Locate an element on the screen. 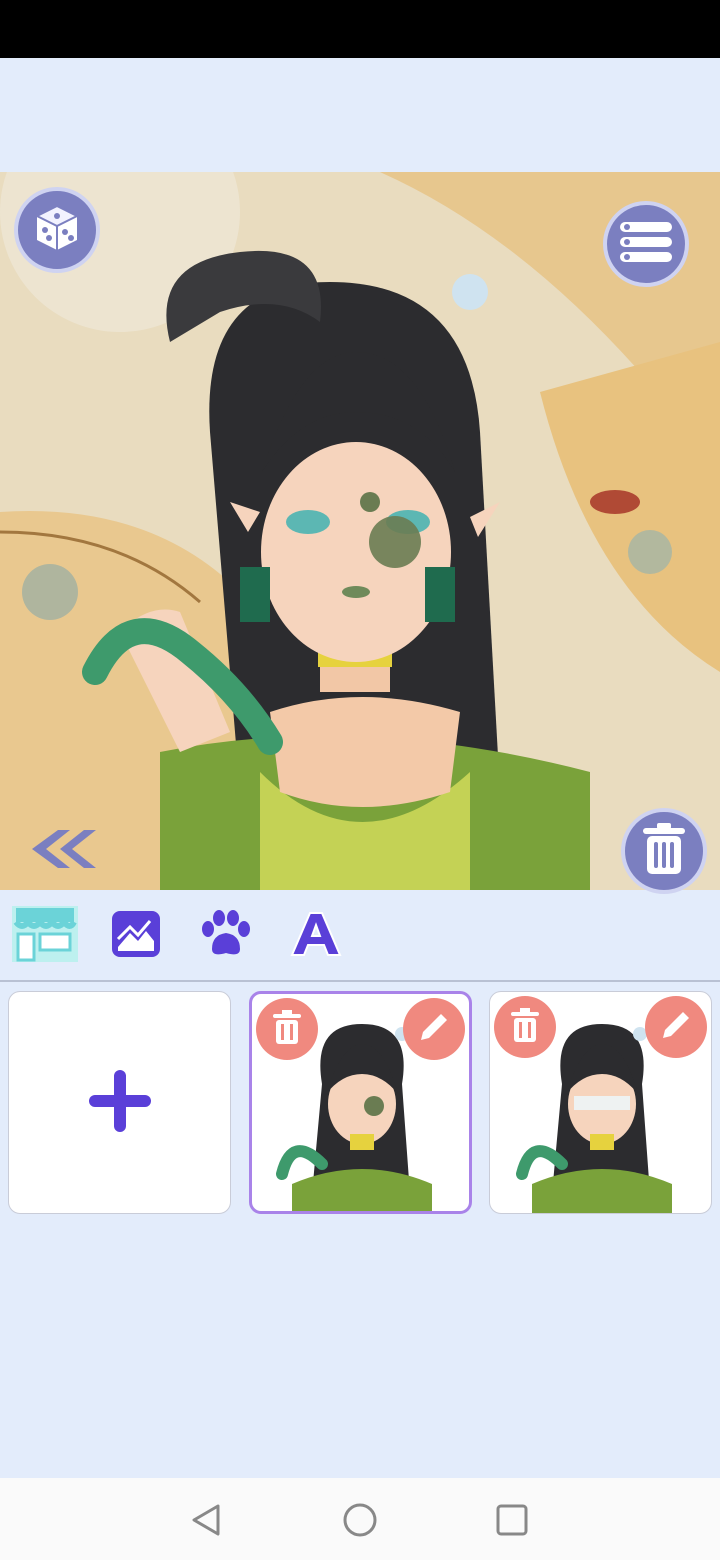 The height and width of the screenshot is (1560, 720). tab-shop is located at coordinates (45, 936).